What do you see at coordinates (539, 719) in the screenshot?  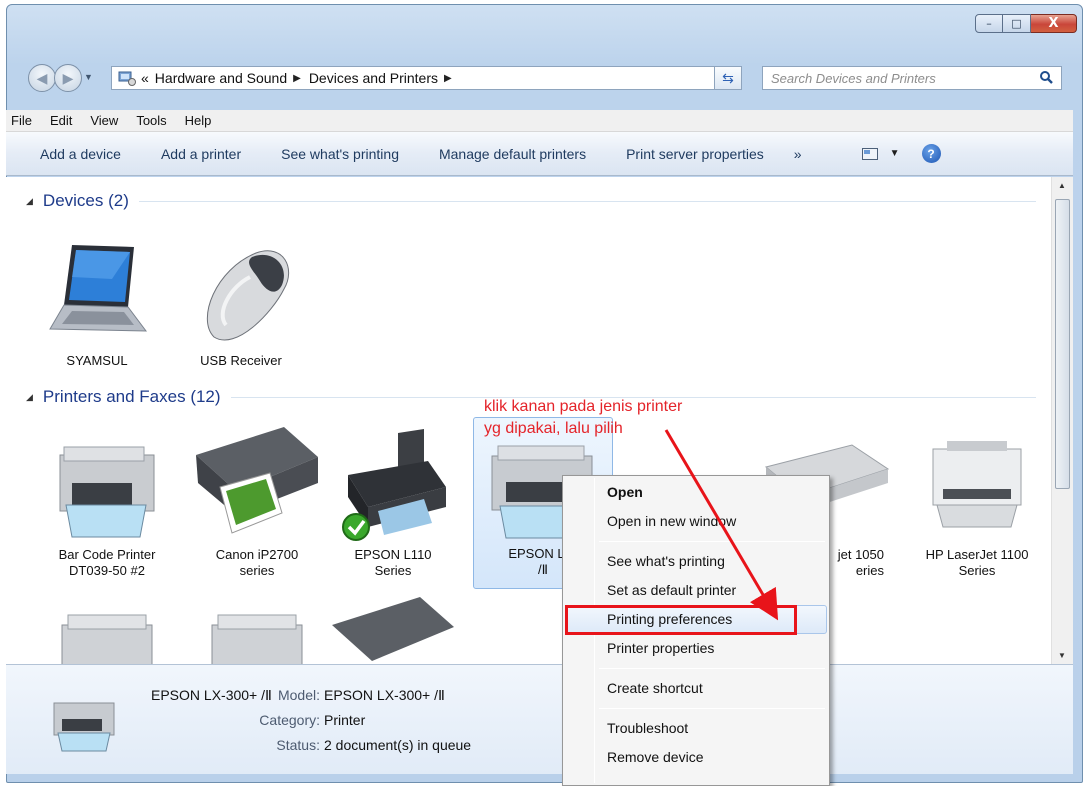 I see `details-pane: EPSON LX-300+ /Ⅱ Model` at bounding box center [539, 719].